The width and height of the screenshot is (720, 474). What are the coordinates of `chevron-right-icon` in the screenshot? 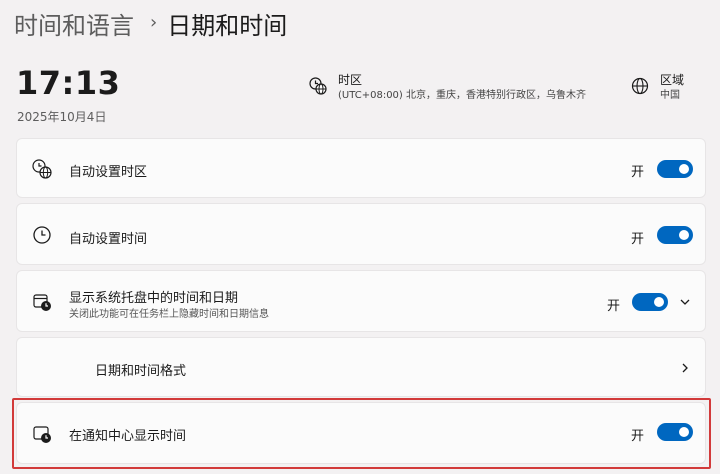 It's located at (685, 368).